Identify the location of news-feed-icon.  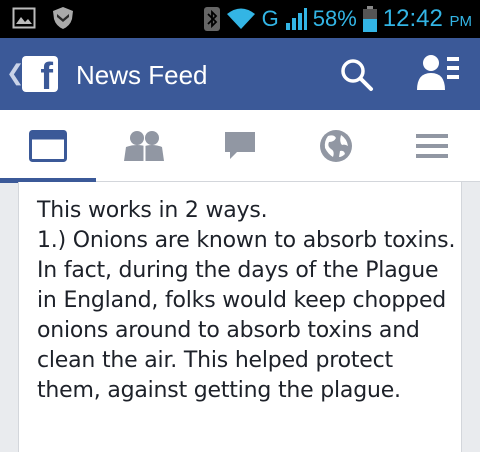
(48, 146).